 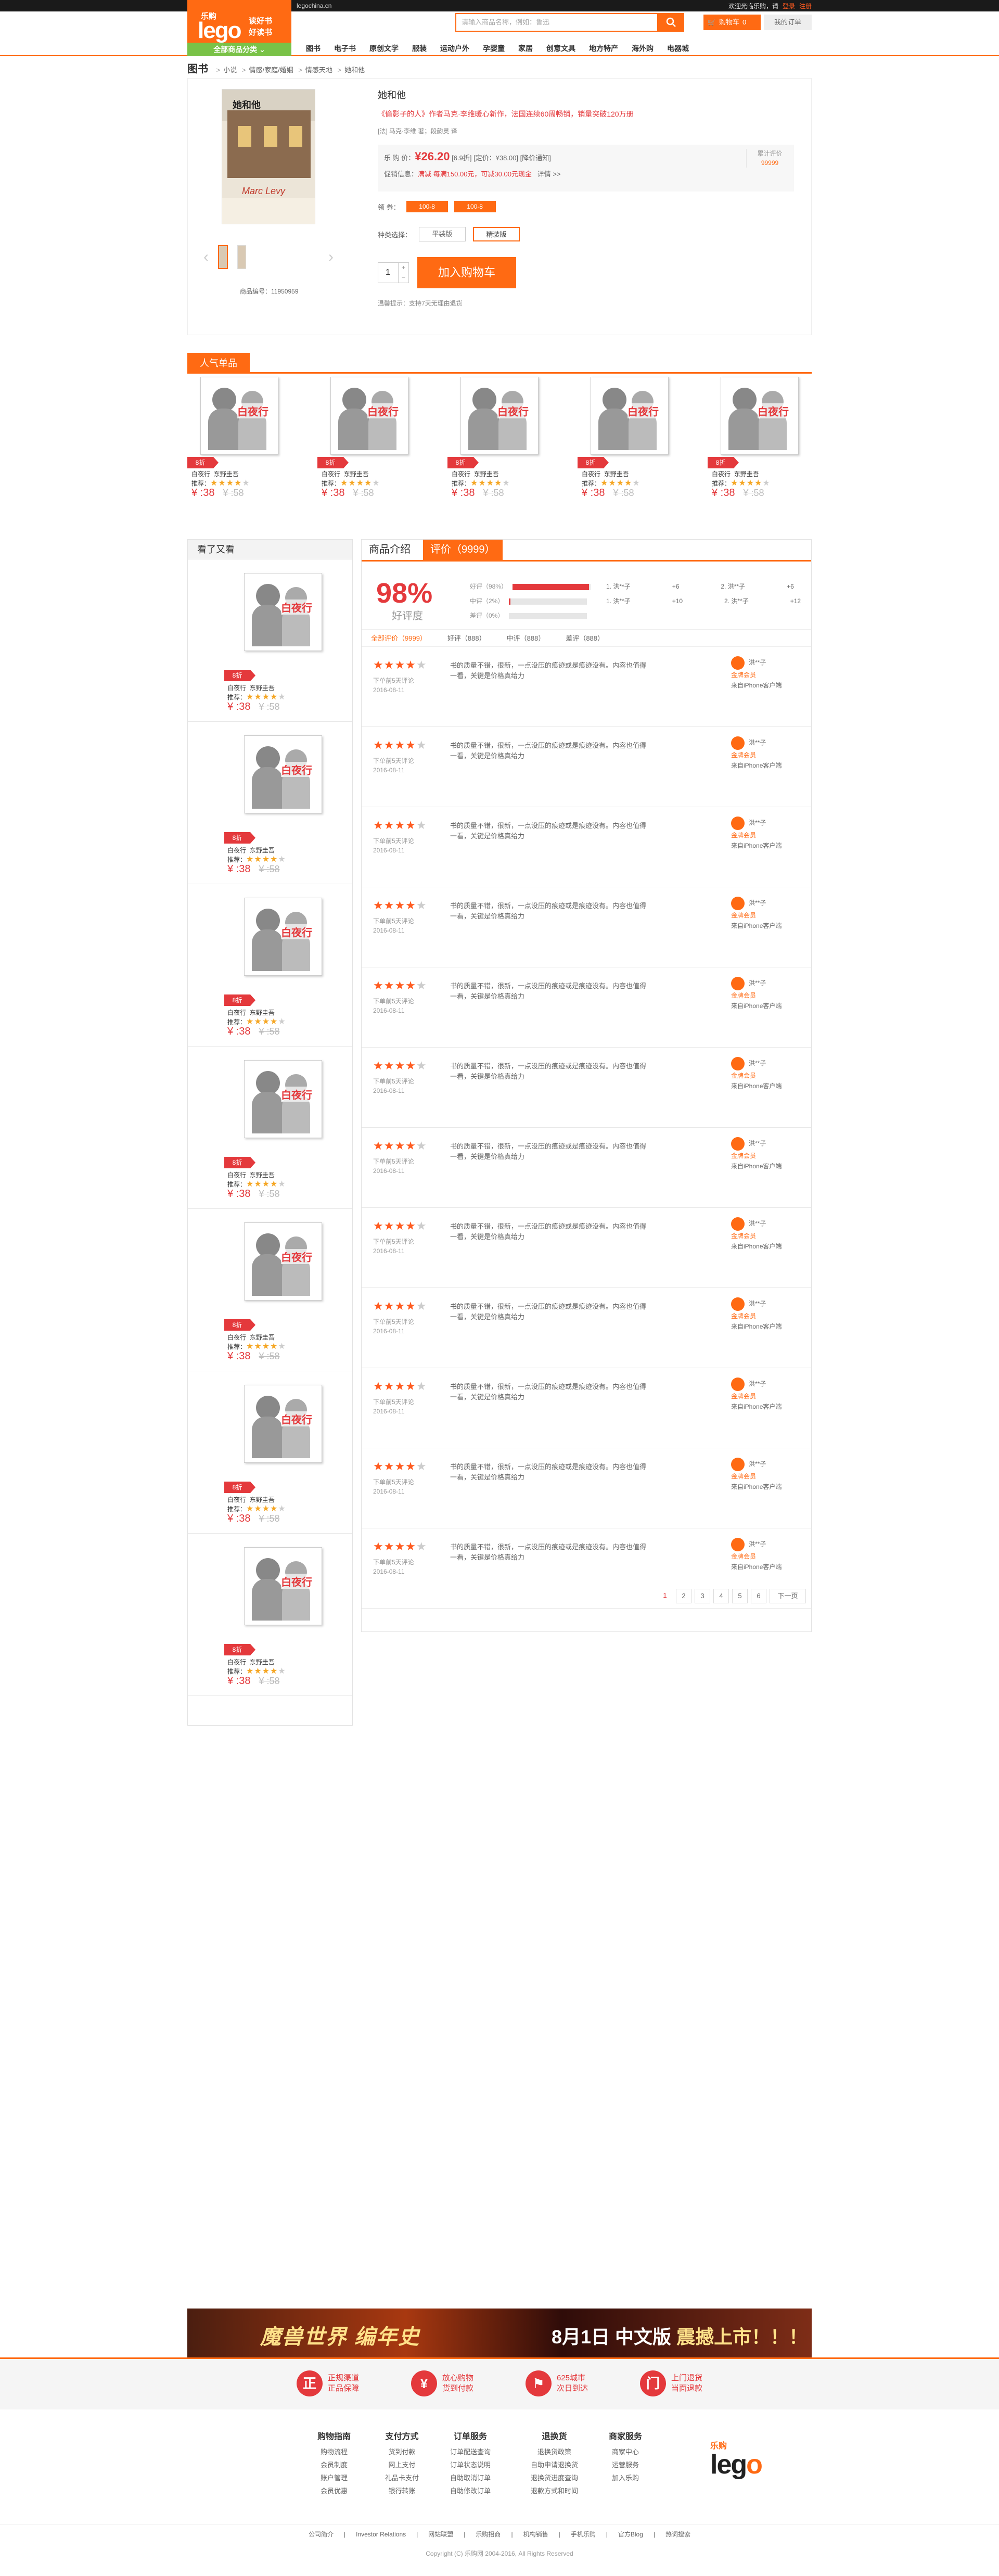 I want to click on footer-link: 自助申请退换货, so click(x=554, y=2464).